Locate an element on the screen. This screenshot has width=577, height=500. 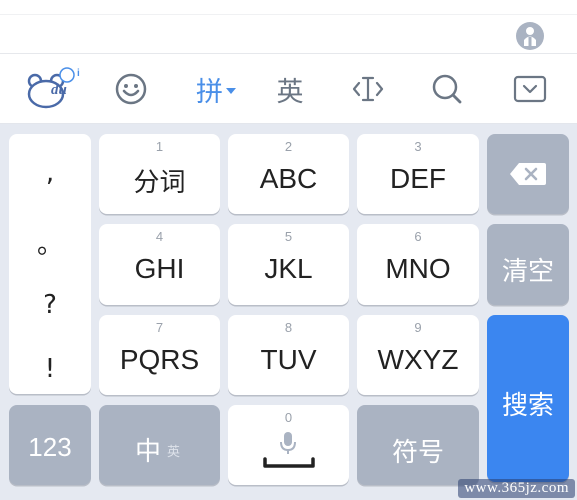
key-number: 5 is located at coordinates (288, 236).